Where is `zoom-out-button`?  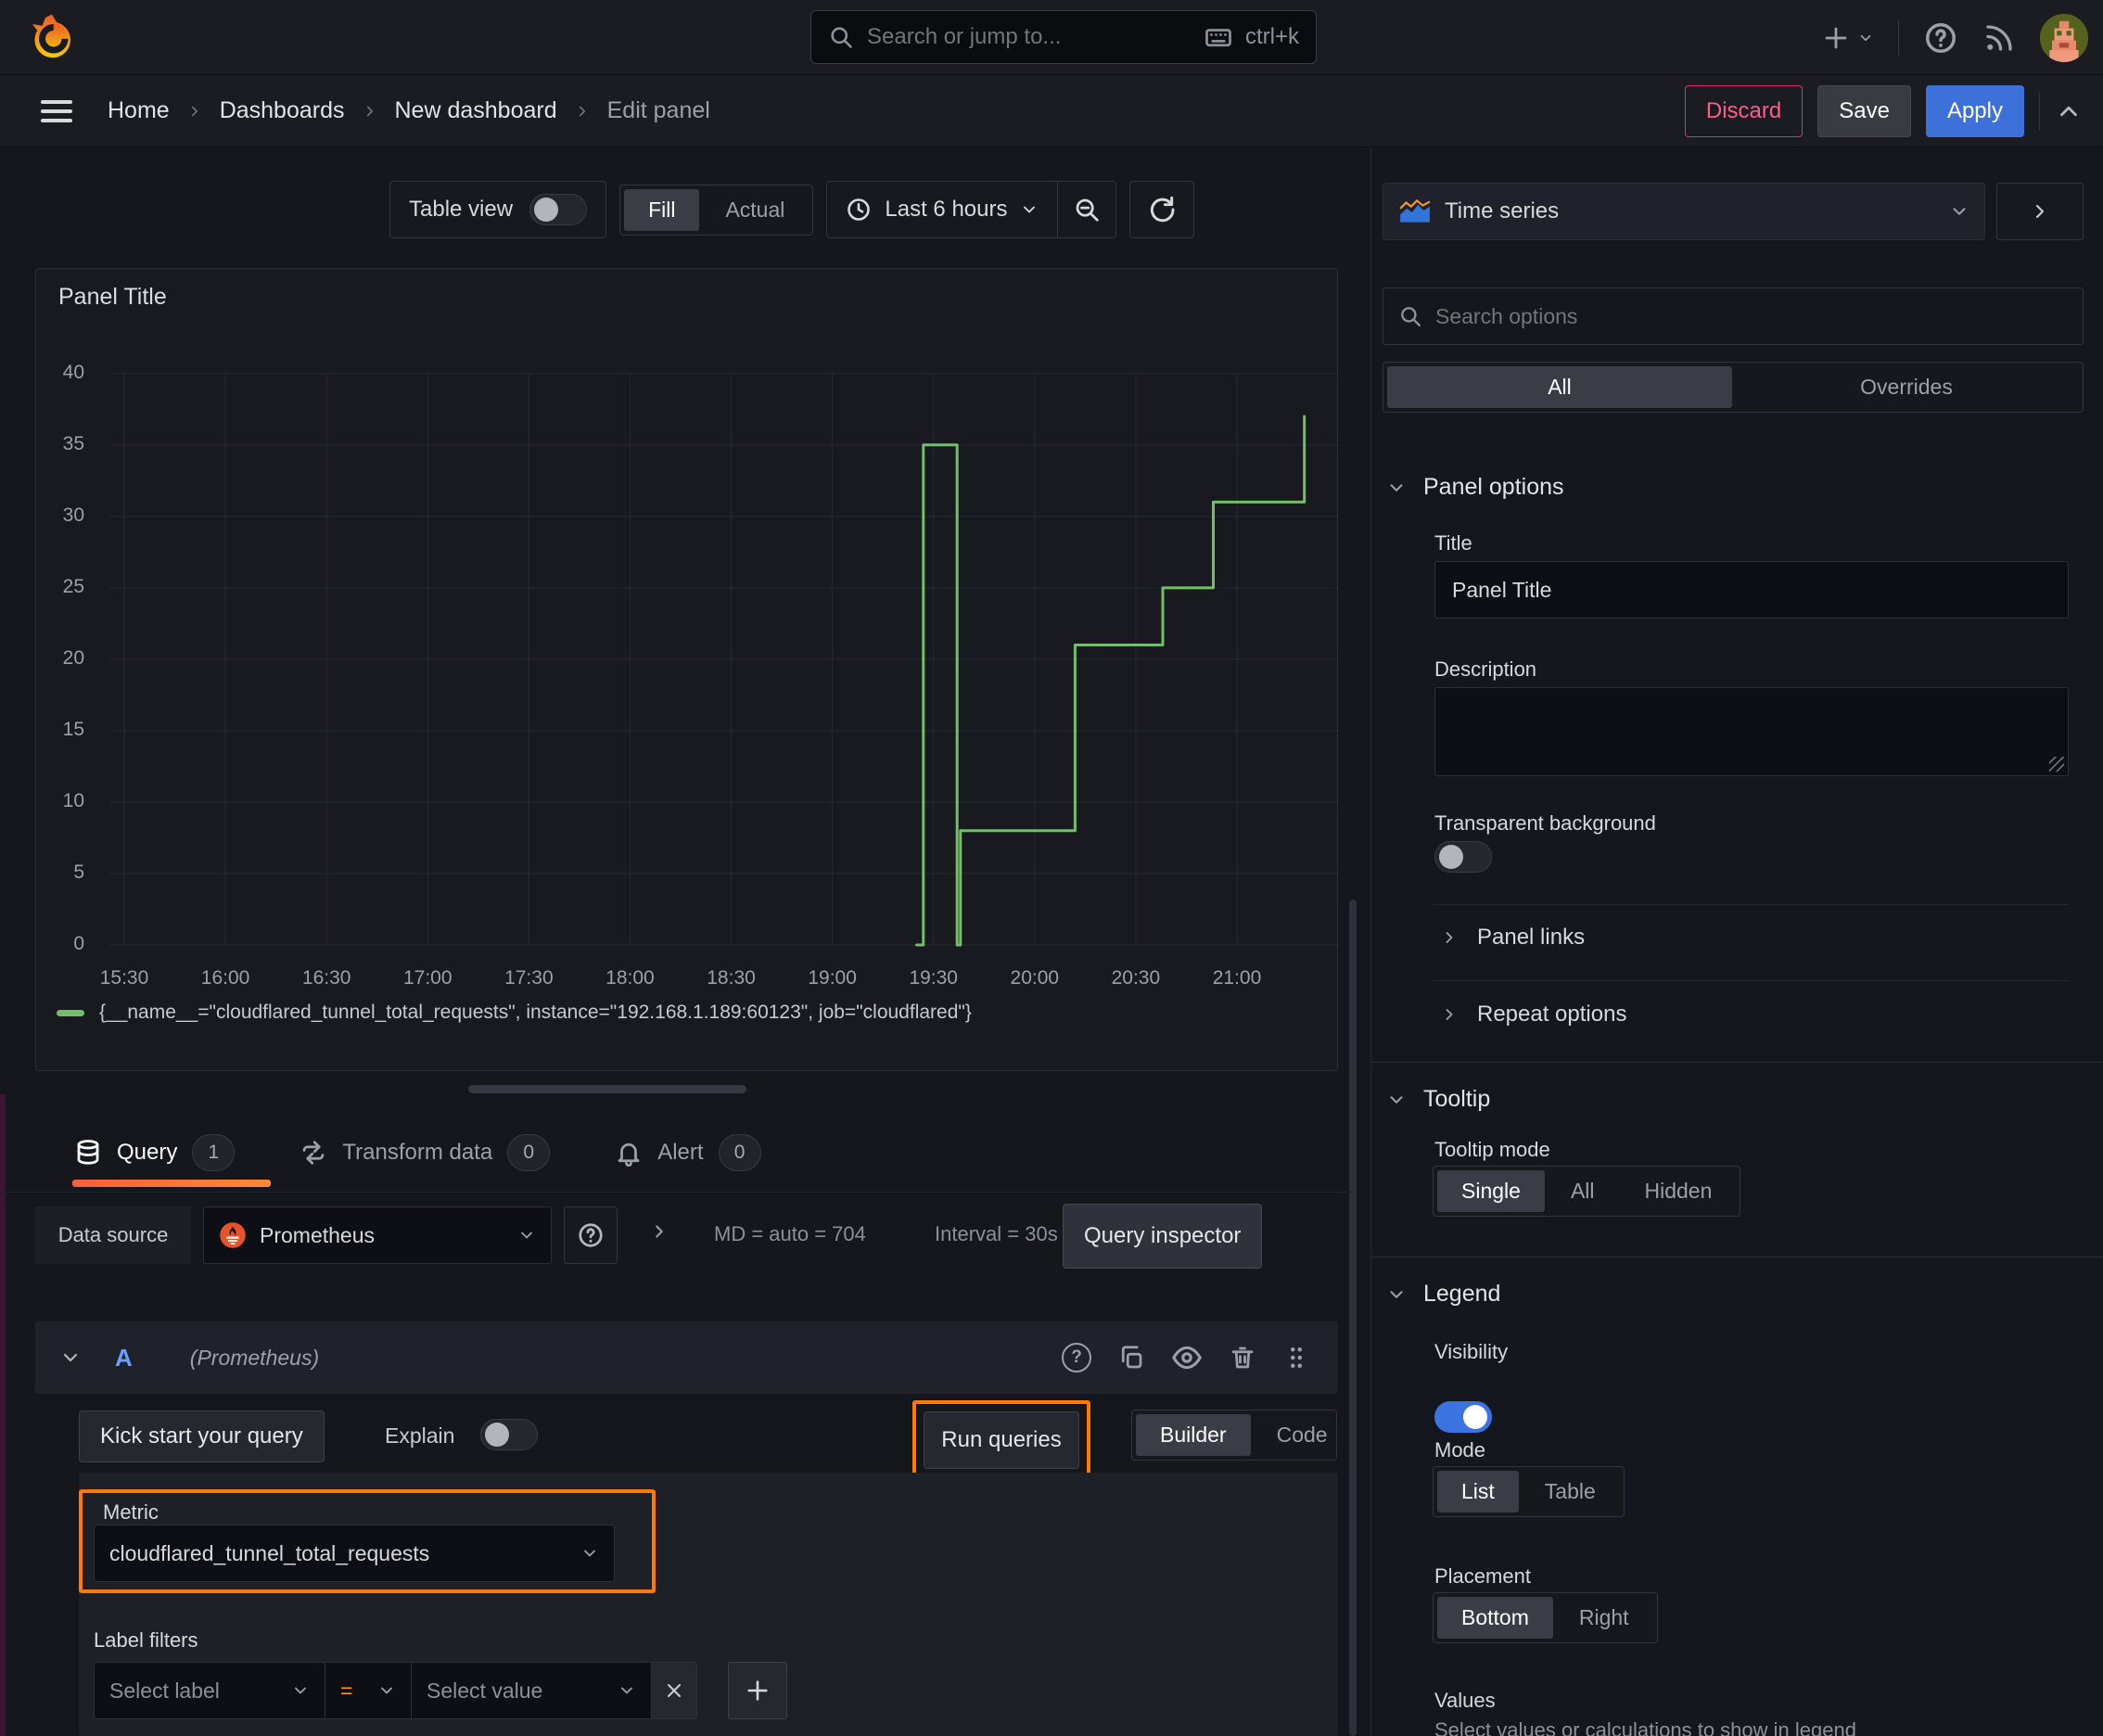
zoom-out-button is located at coordinates (1086, 209).